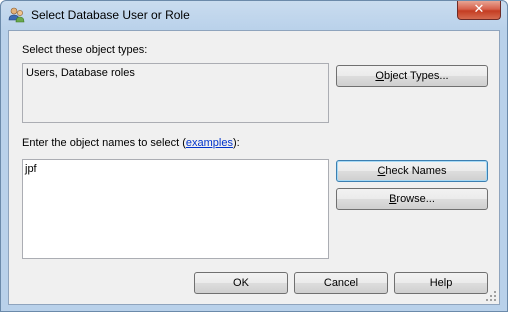 Image resolution: width=508 pixels, height=312 pixels. Describe the element at coordinates (80, 73) in the screenshot. I see `object-types-value: Users, Database roles` at that location.